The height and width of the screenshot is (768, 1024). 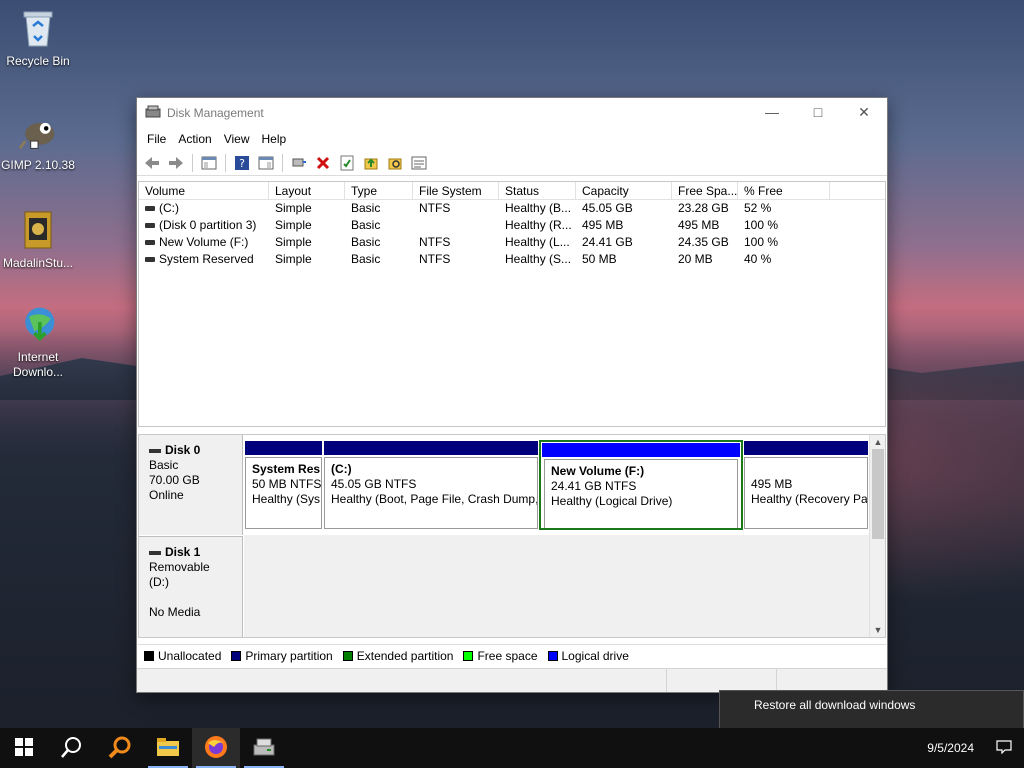 What do you see at coordinates (877, 442) in the screenshot?
I see `scroll-up-icon: ▲` at bounding box center [877, 442].